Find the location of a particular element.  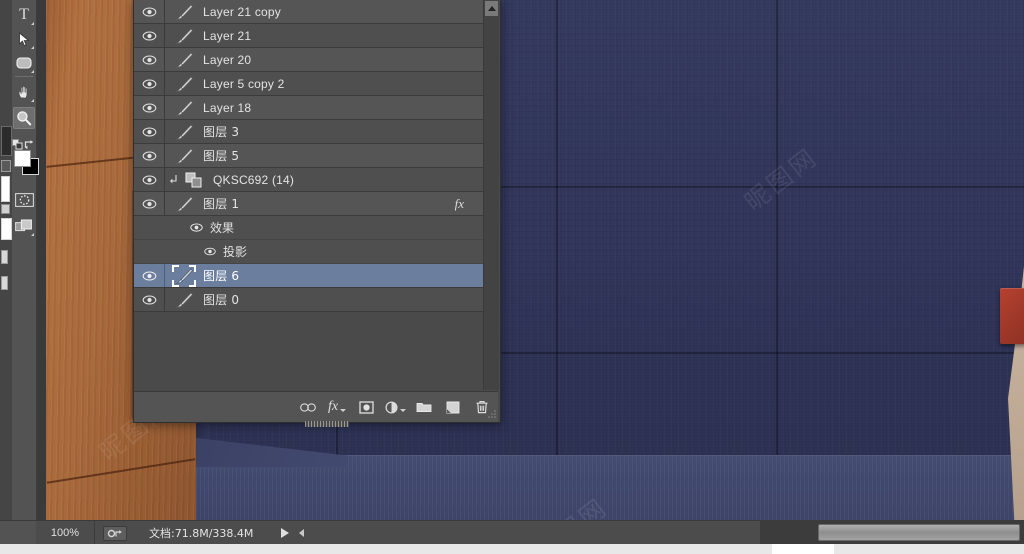

proxy-preview-icon is located at coordinates (115, 533).